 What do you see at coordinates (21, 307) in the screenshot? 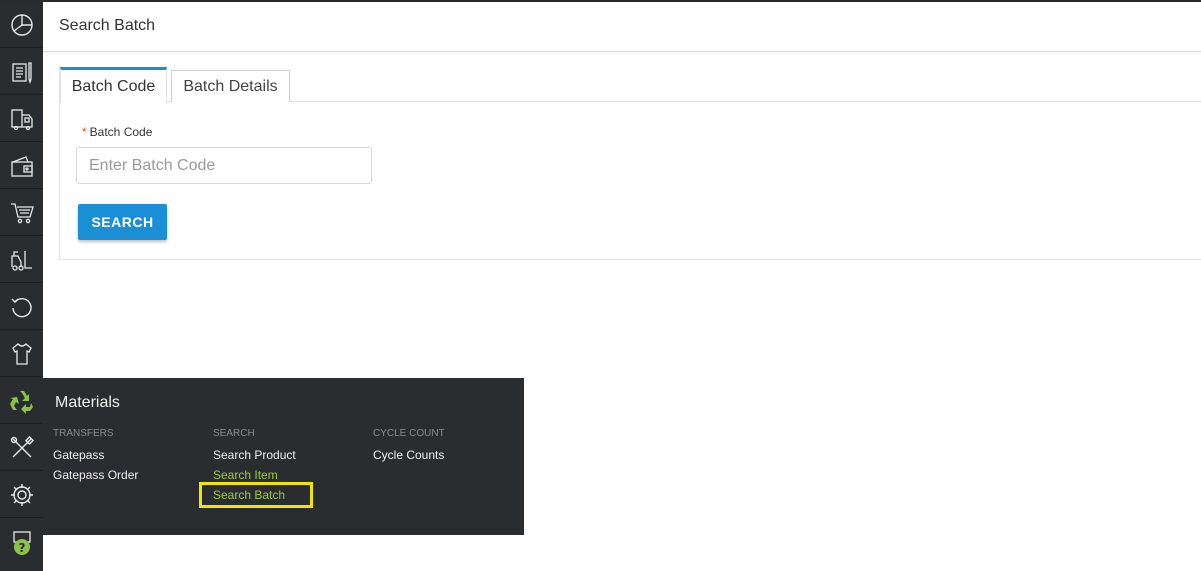
I see `returns-icon` at bounding box center [21, 307].